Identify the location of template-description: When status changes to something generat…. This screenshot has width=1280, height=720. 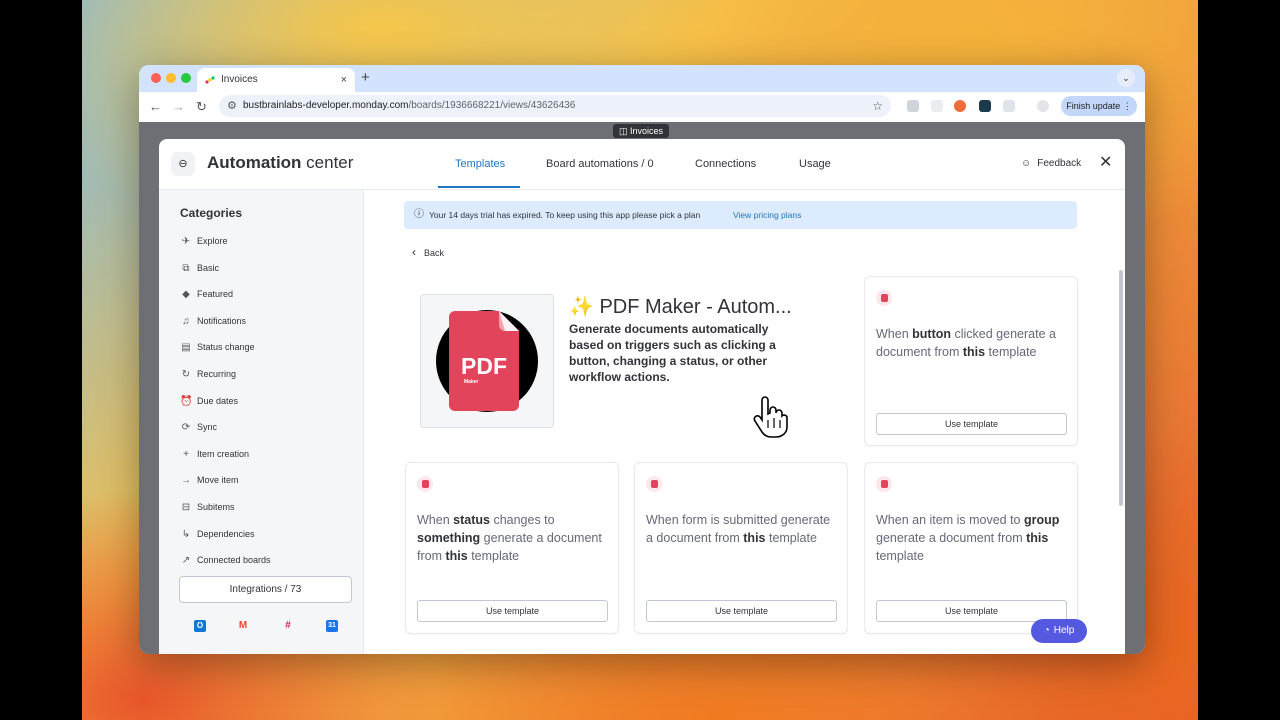
(513, 538).